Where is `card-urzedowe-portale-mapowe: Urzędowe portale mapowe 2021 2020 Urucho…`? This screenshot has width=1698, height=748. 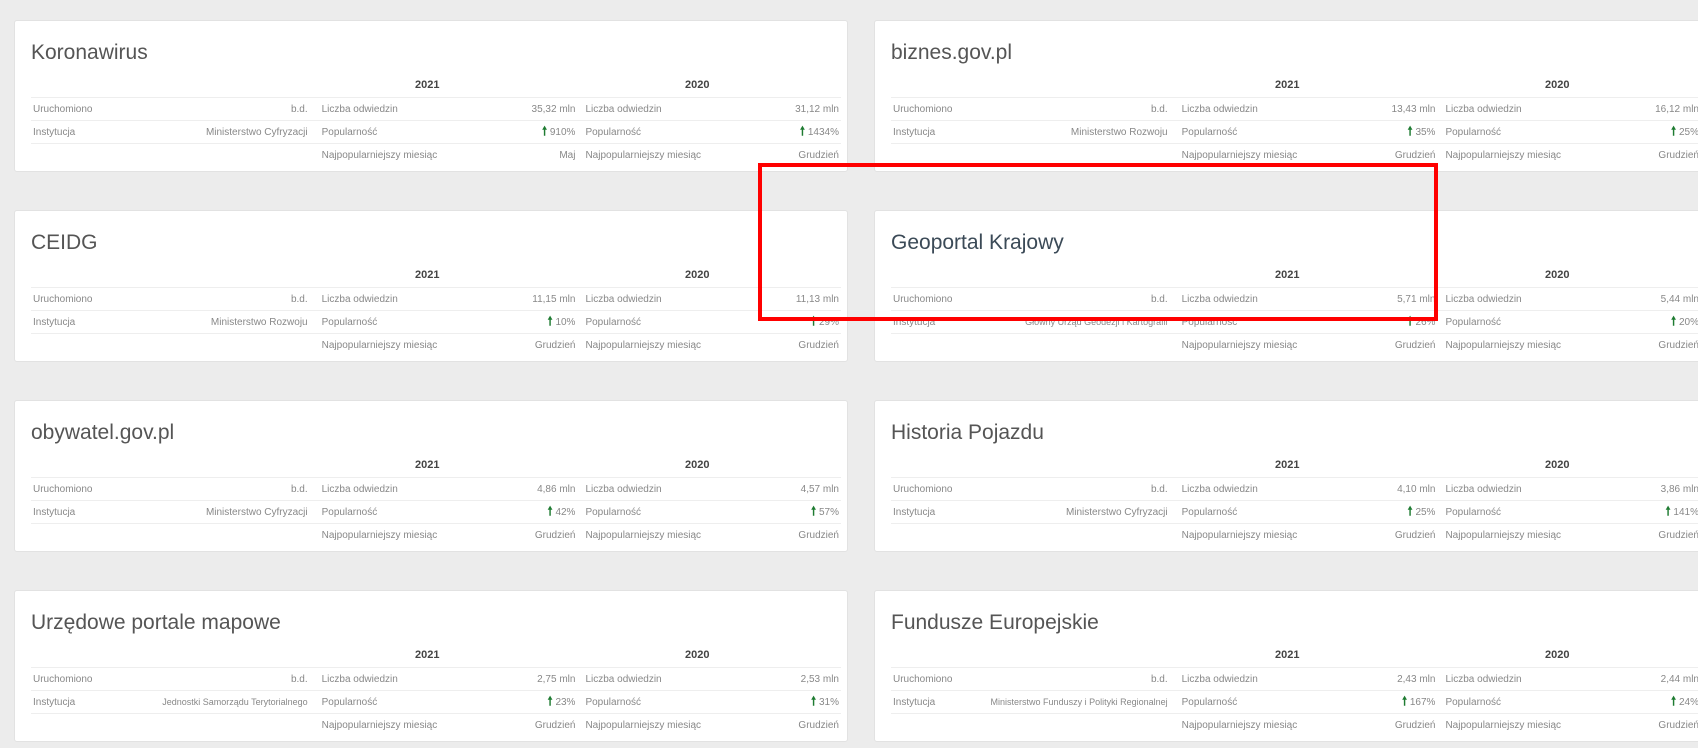
card-urzedowe-portale-mapowe: Urzędowe portale mapowe 2021 2020 Urucho… is located at coordinates (431, 666).